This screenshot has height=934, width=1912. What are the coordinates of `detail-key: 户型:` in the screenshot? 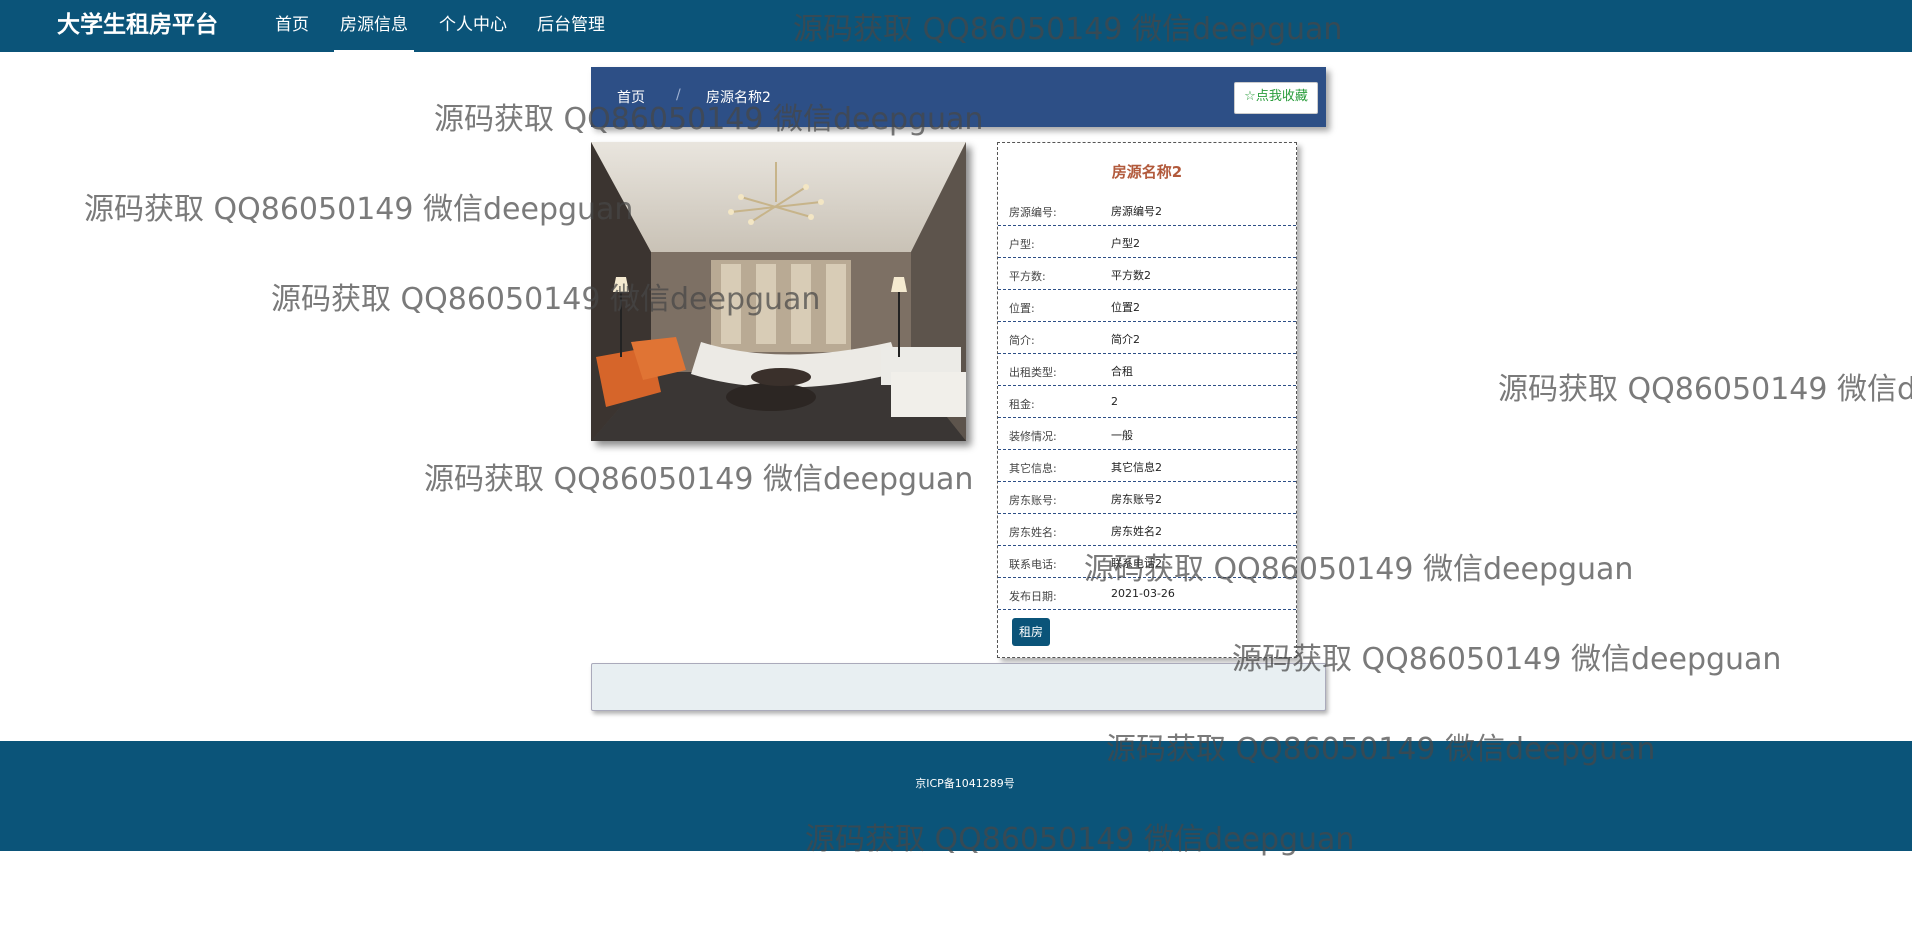 It's located at (1022, 244).